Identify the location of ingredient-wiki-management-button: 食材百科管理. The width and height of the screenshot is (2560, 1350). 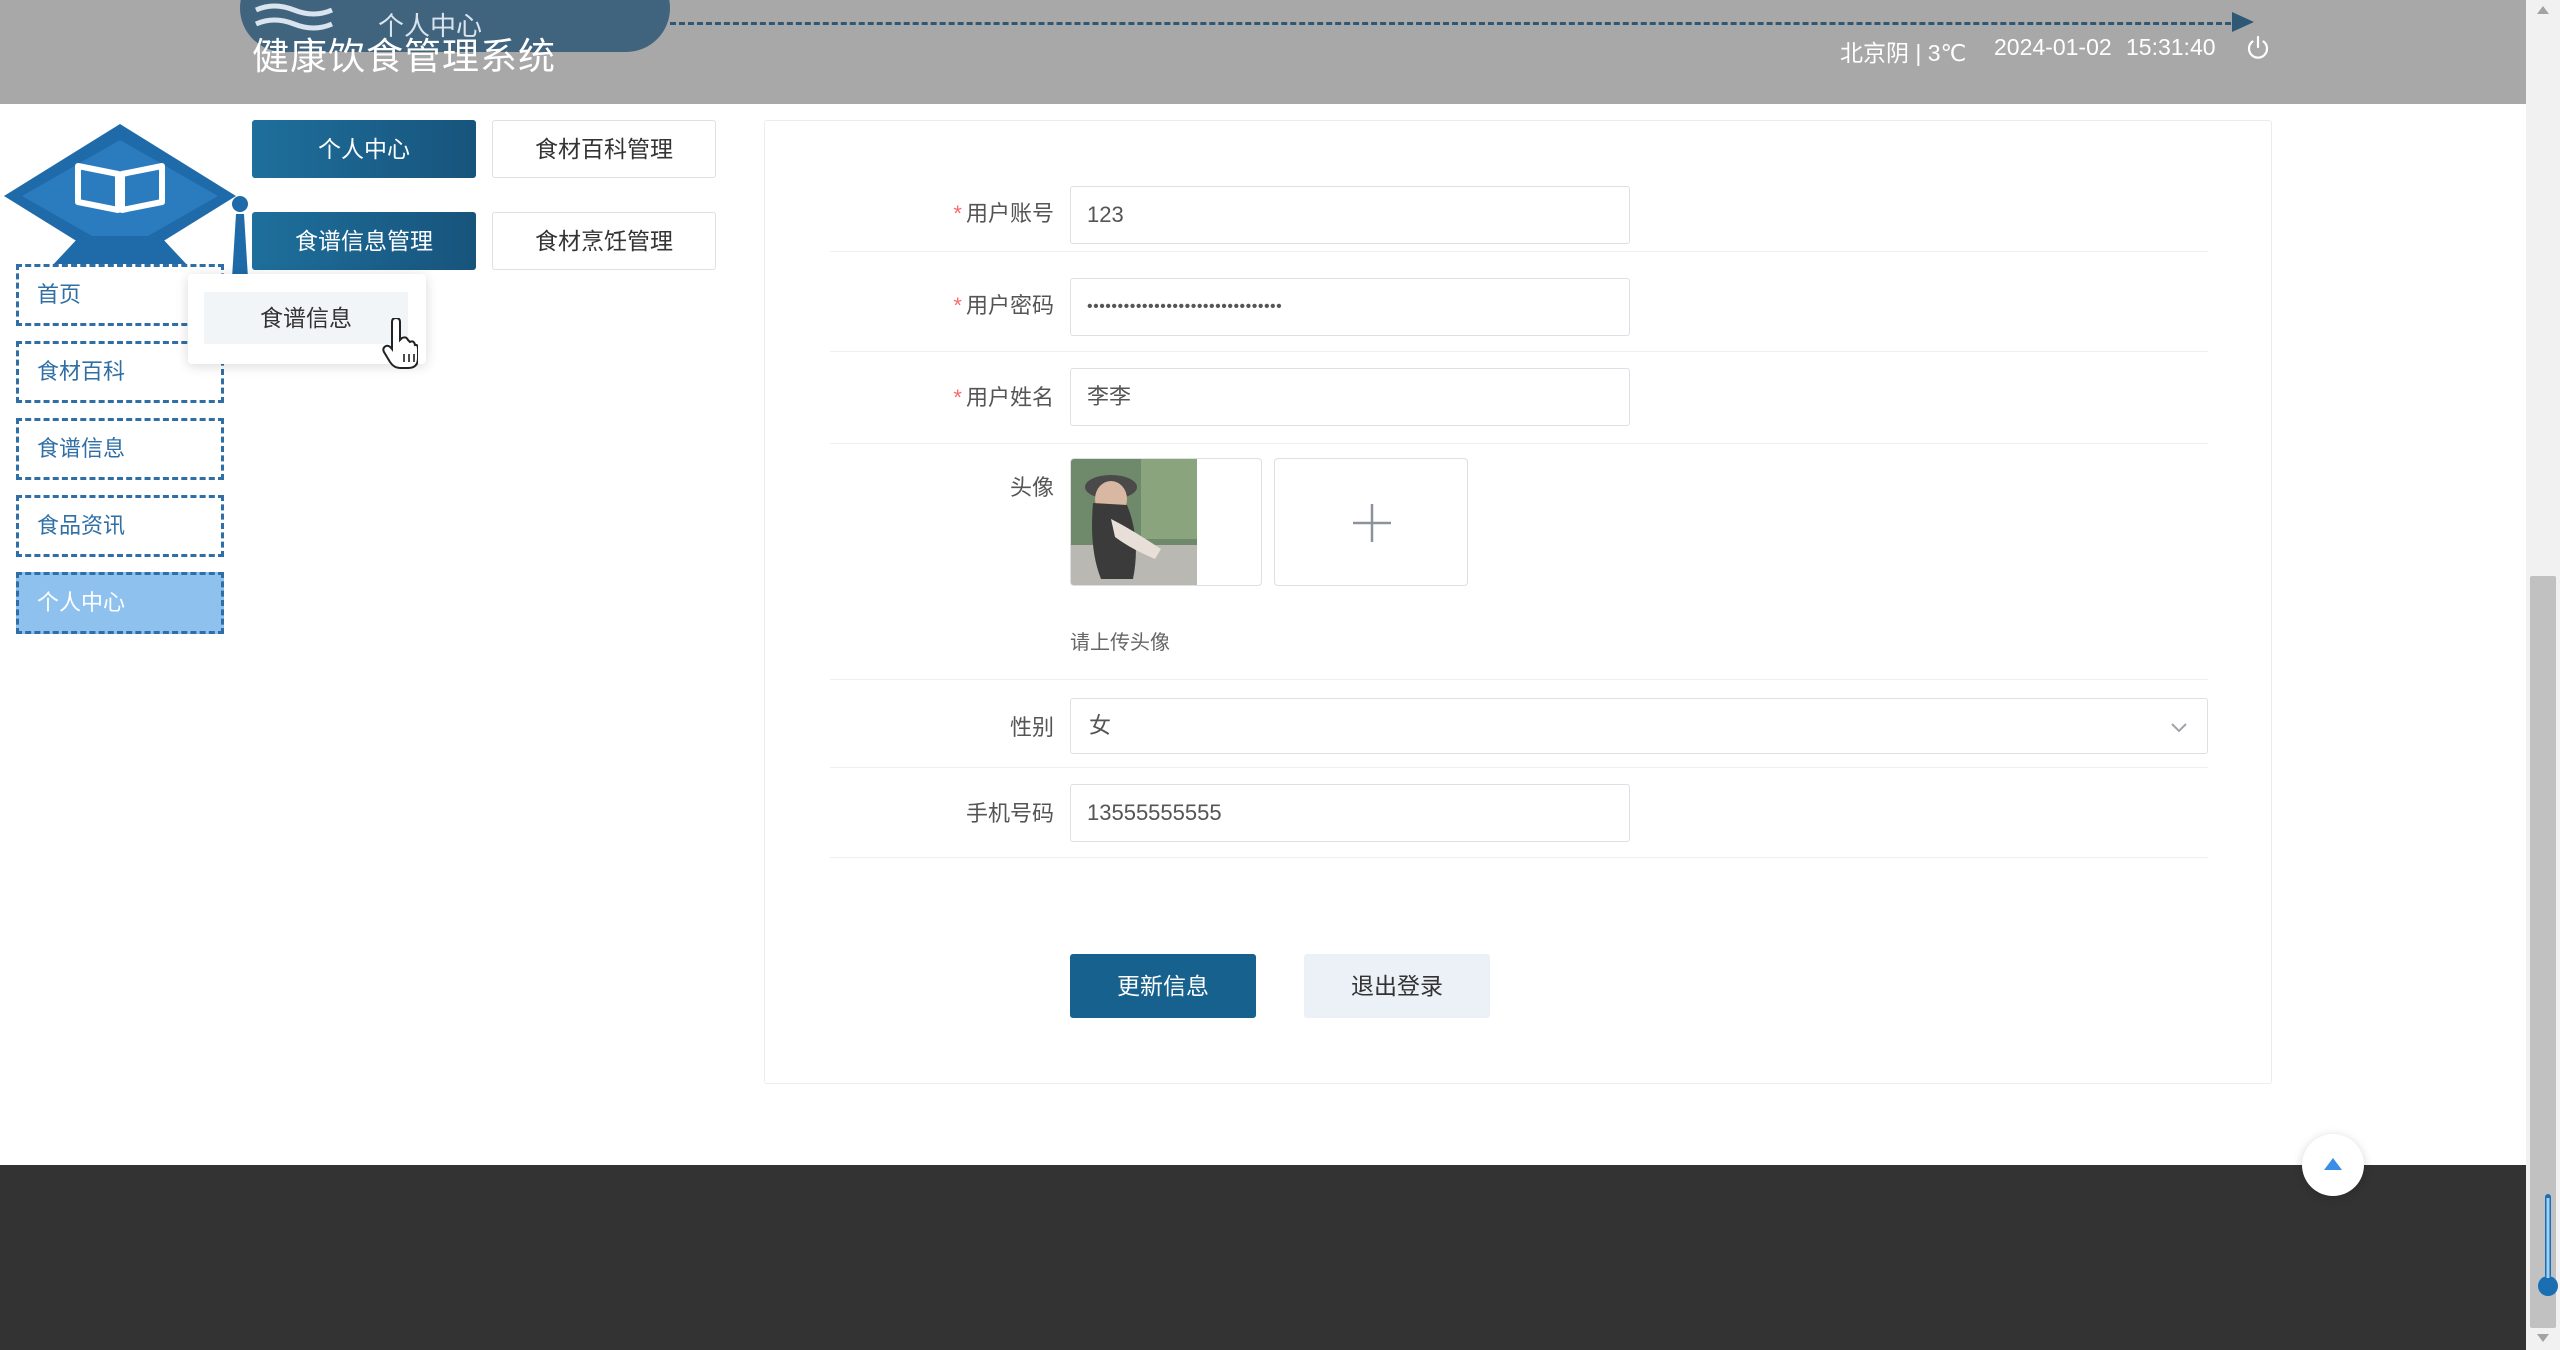
(604, 149).